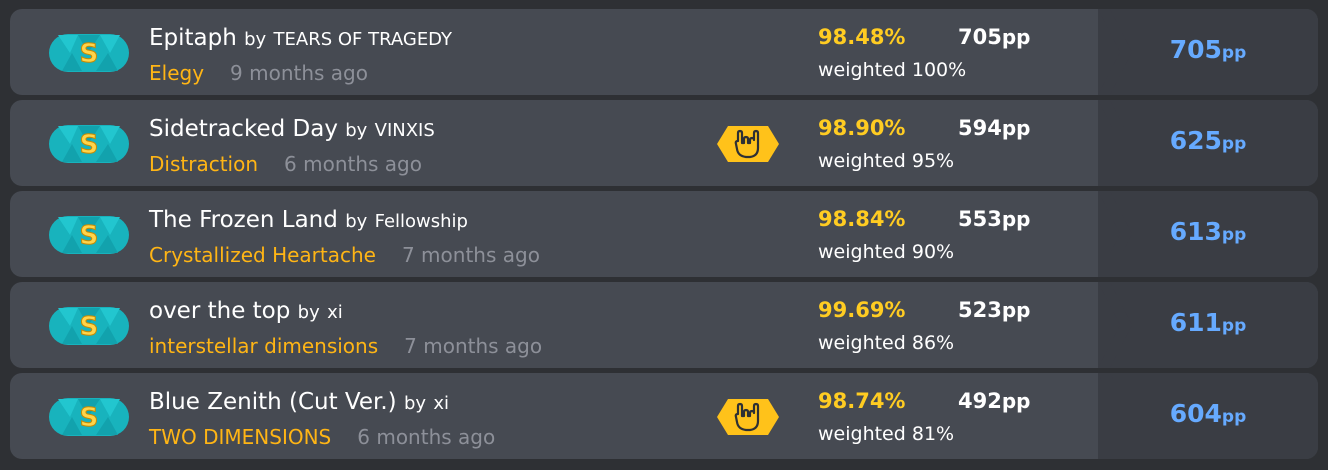  What do you see at coordinates (299, 73) in the screenshot?
I see `time-ago: 9 months ago` at bounding box center [299, 73].